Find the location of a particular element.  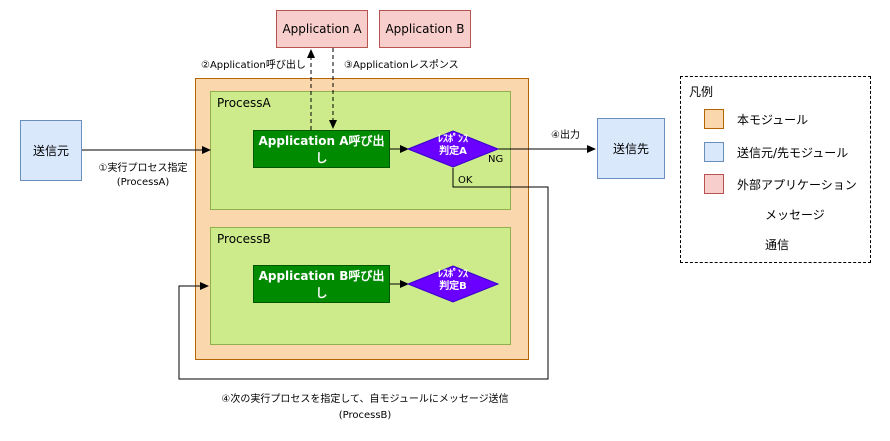

legend-swatch-external is located at coordinates (714, 184).